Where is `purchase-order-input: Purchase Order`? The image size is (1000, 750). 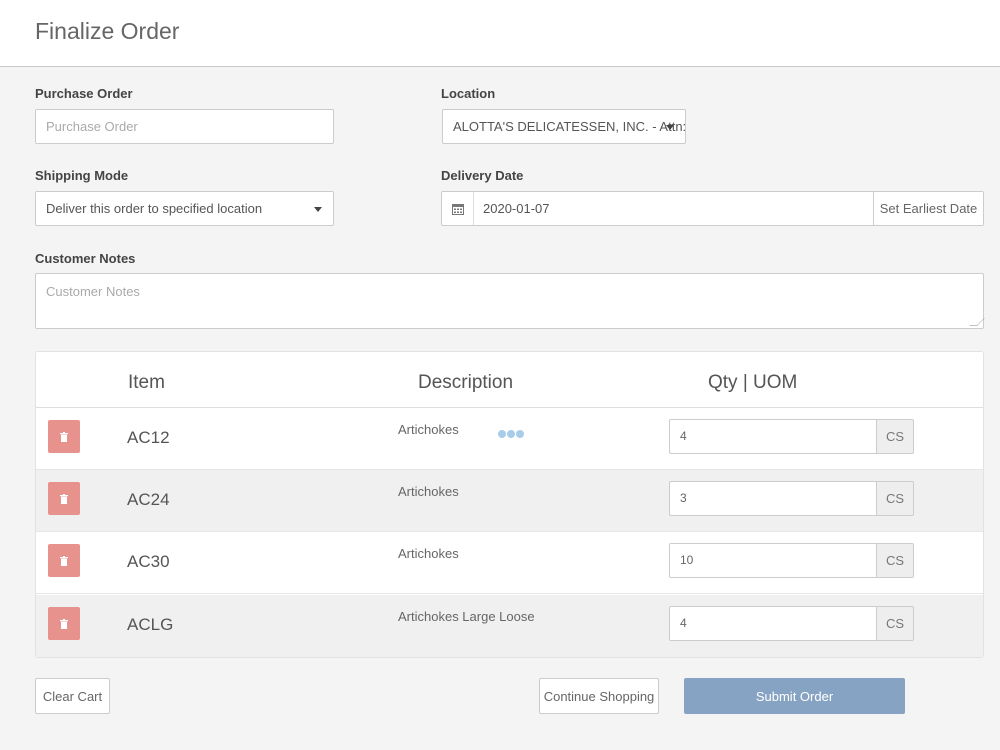
purchase-order-input: Purchase Order is located at coordinates (184, 126).